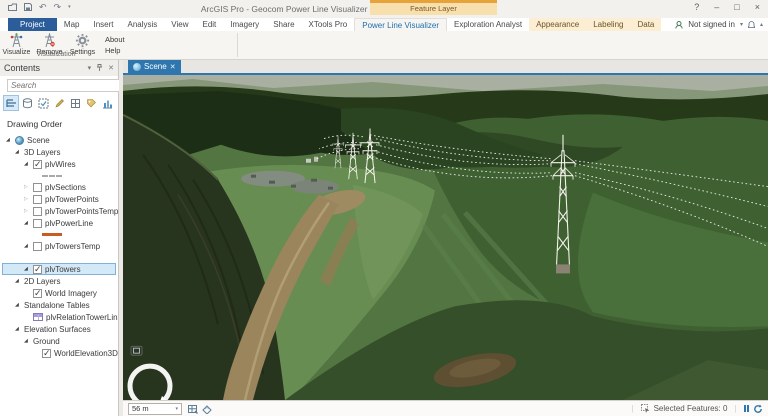 This screenshot has width=768, height=416. Describe the element at coordinates (28, 7) in the screenshot. I see `save-icon` at that location.